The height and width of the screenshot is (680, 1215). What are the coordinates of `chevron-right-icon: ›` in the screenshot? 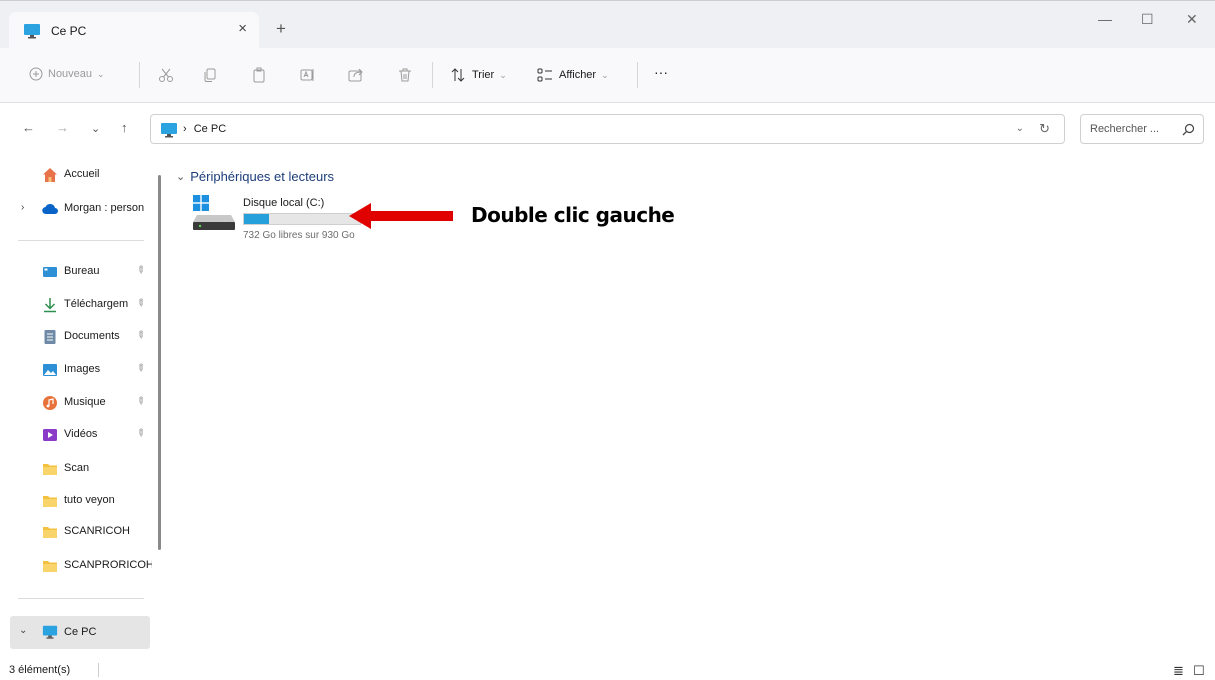 It's located at (22, 207).